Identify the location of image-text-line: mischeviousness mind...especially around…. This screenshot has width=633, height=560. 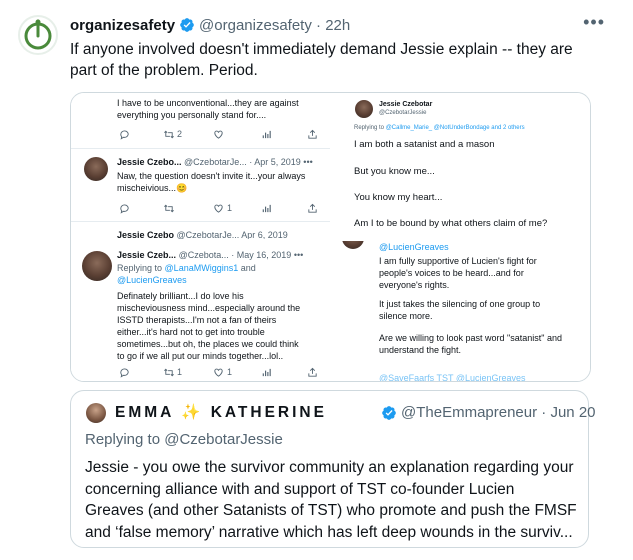
(209, 308).